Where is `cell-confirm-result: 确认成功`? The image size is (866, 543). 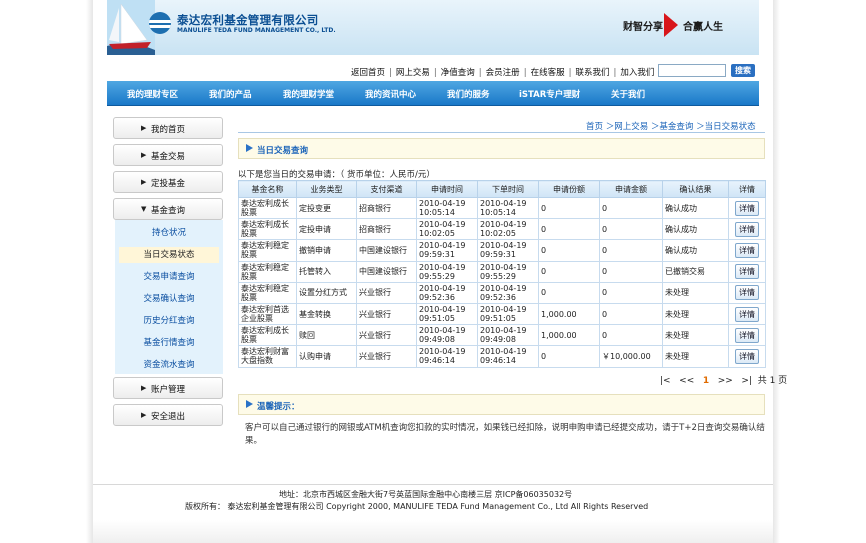 cell-confirm-result: 确认成功 is located at coordinates (695, 208).